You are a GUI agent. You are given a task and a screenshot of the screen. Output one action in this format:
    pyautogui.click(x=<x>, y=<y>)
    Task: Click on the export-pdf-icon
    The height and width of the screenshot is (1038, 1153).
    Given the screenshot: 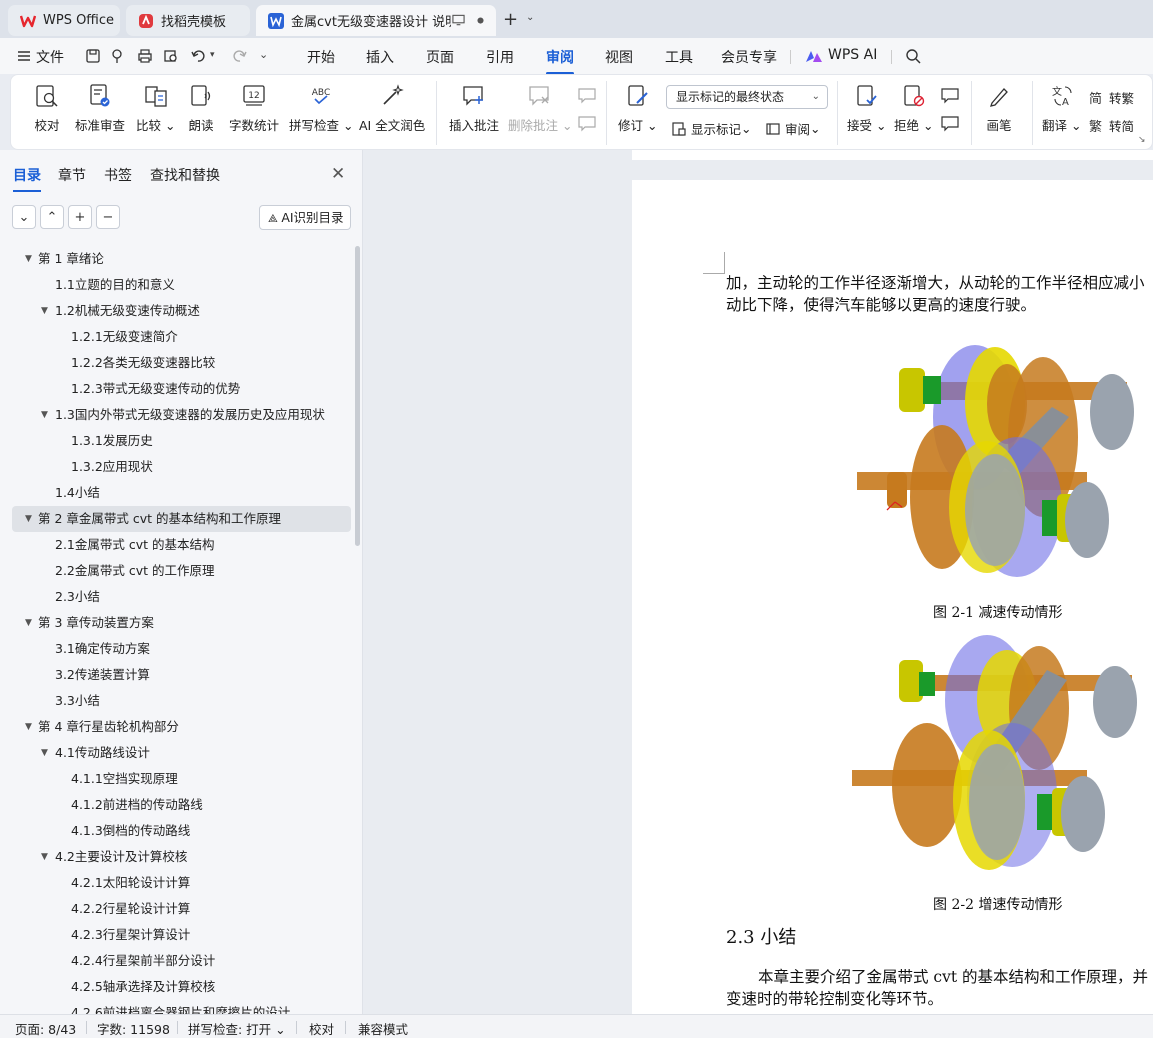 What is the action you would take?
    pyautogui.click(x=117, y=56)
    